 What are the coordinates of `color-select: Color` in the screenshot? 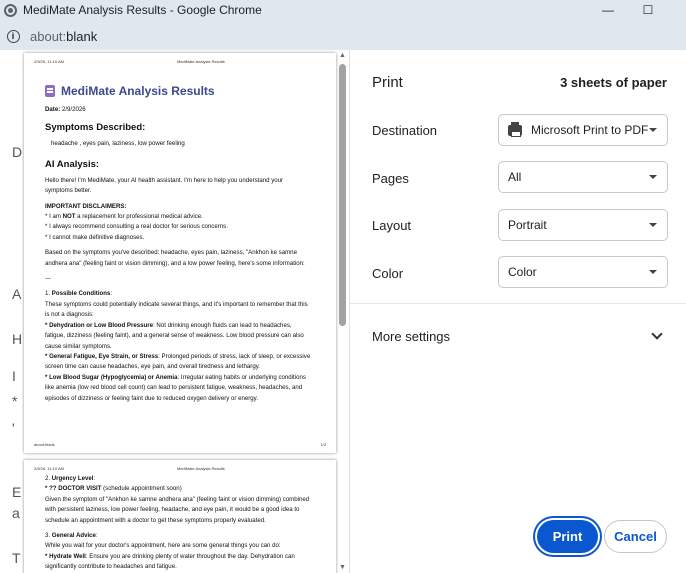 It's located at (583, 272).